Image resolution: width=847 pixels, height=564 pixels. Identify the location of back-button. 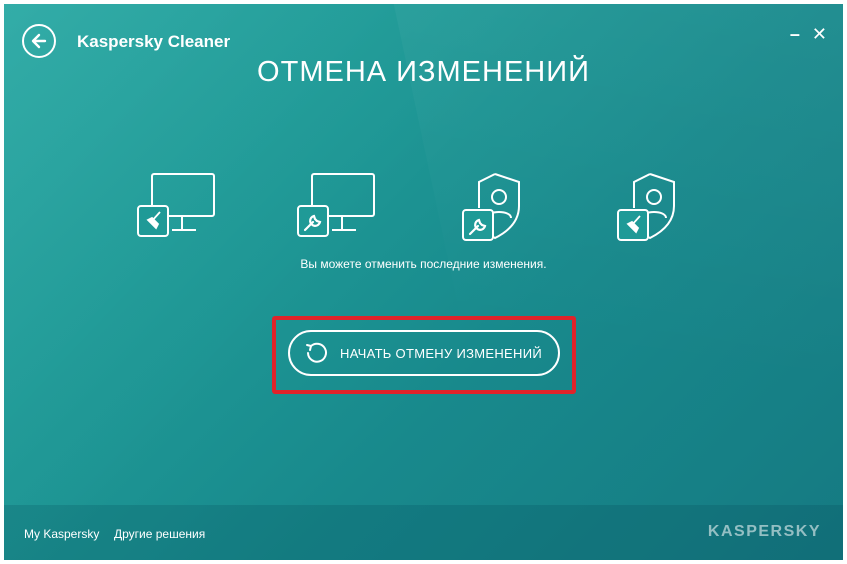
(39, 41).